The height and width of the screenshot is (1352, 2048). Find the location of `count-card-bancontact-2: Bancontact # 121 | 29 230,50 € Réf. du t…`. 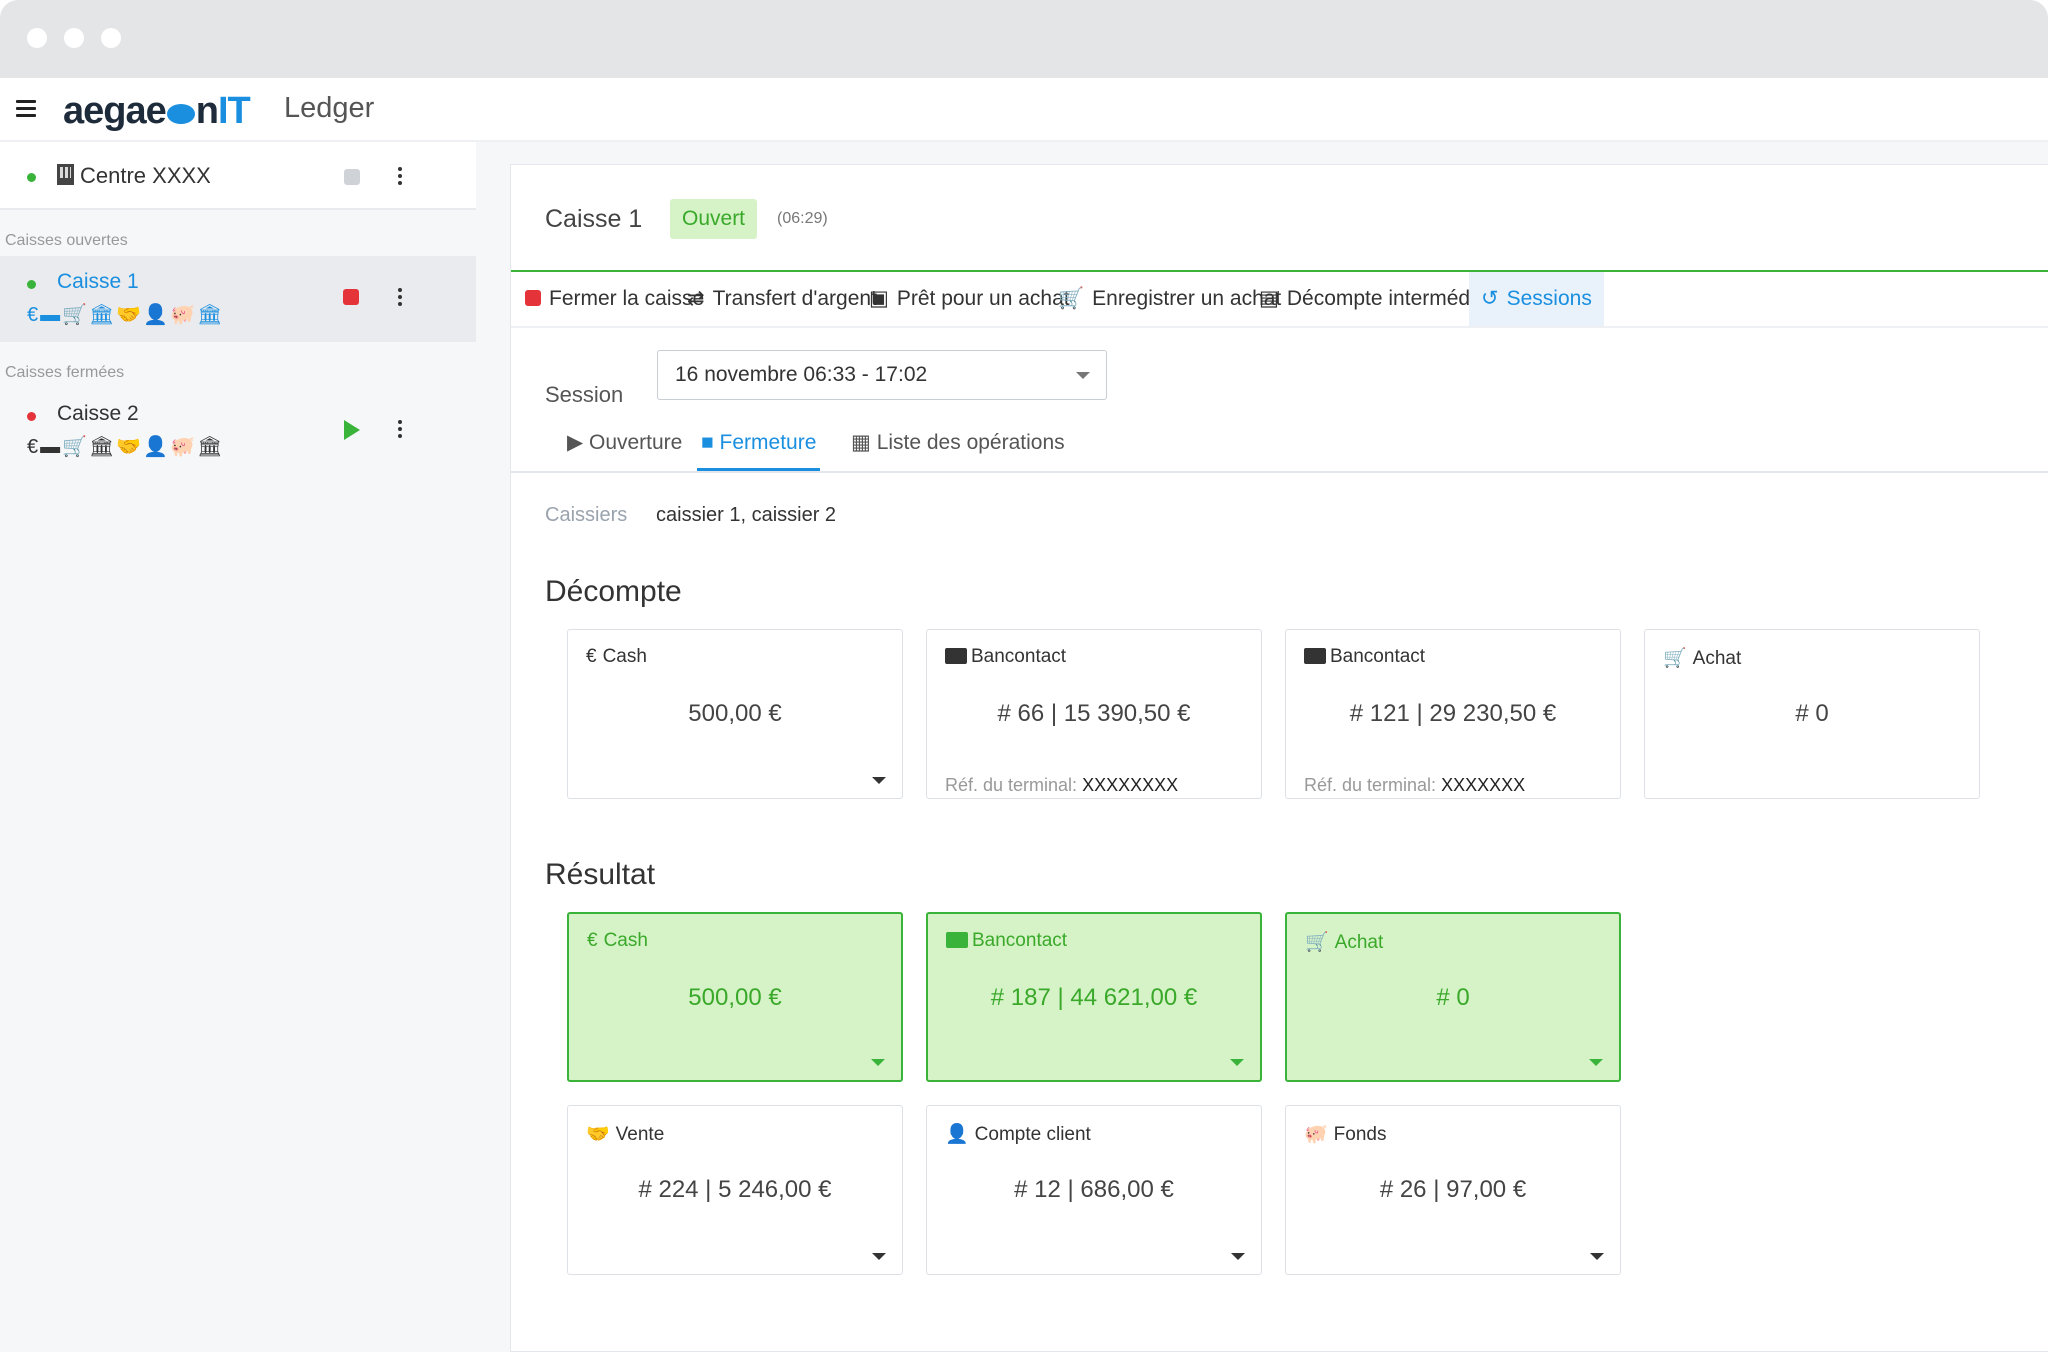

count-card-bancontact-2: Bancontact # 121 | 29 230,50 € Réf. du t… is located at coordinates (1453, 714).